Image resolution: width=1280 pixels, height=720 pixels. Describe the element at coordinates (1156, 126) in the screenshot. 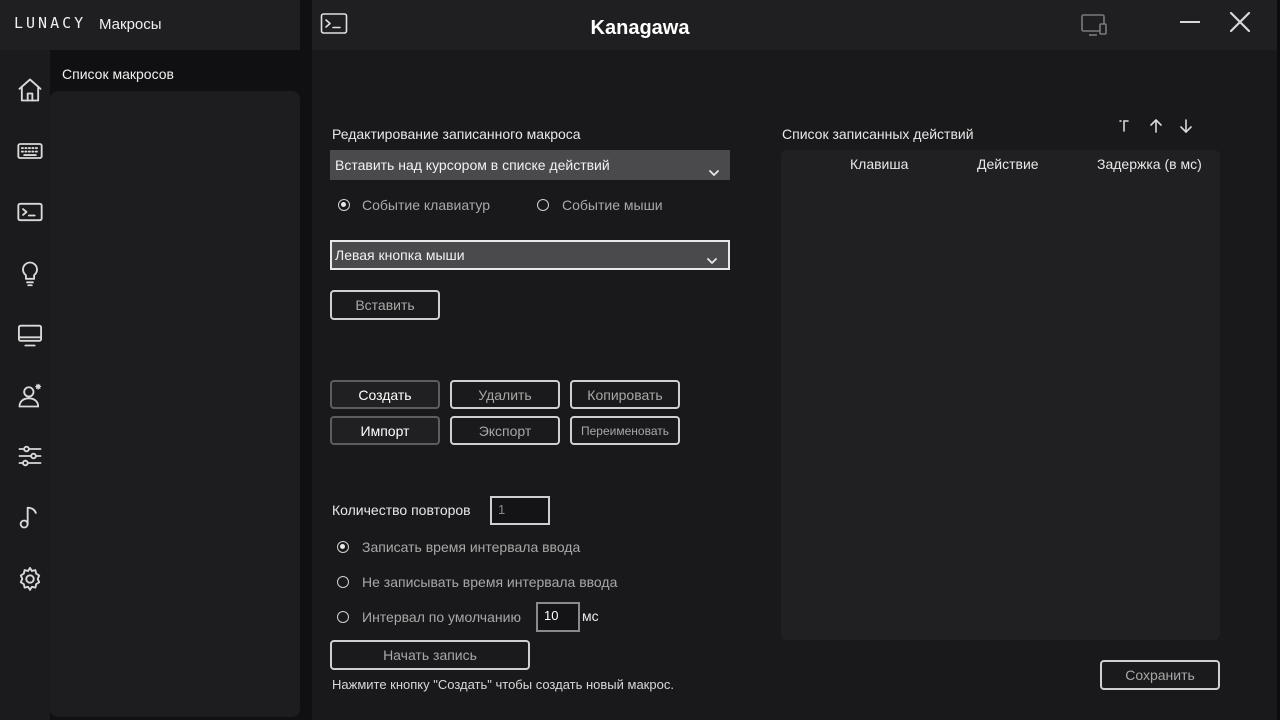

I see `move-up-icon` at that location.